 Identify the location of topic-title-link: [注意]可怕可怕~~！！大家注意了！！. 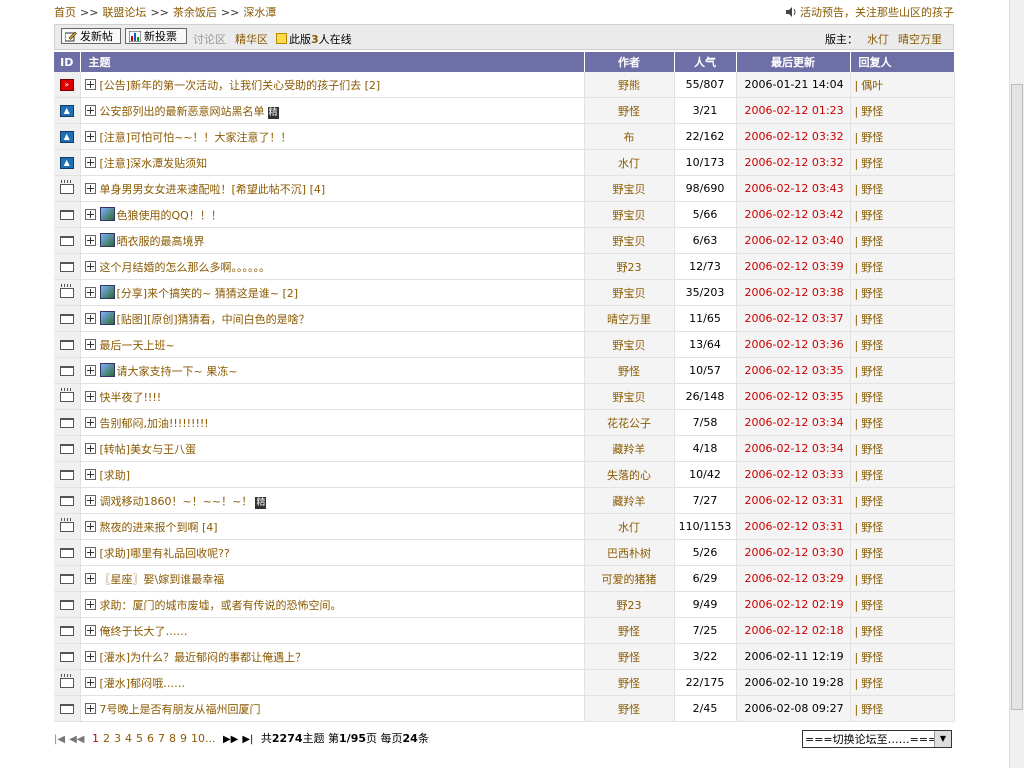
(196, 137).